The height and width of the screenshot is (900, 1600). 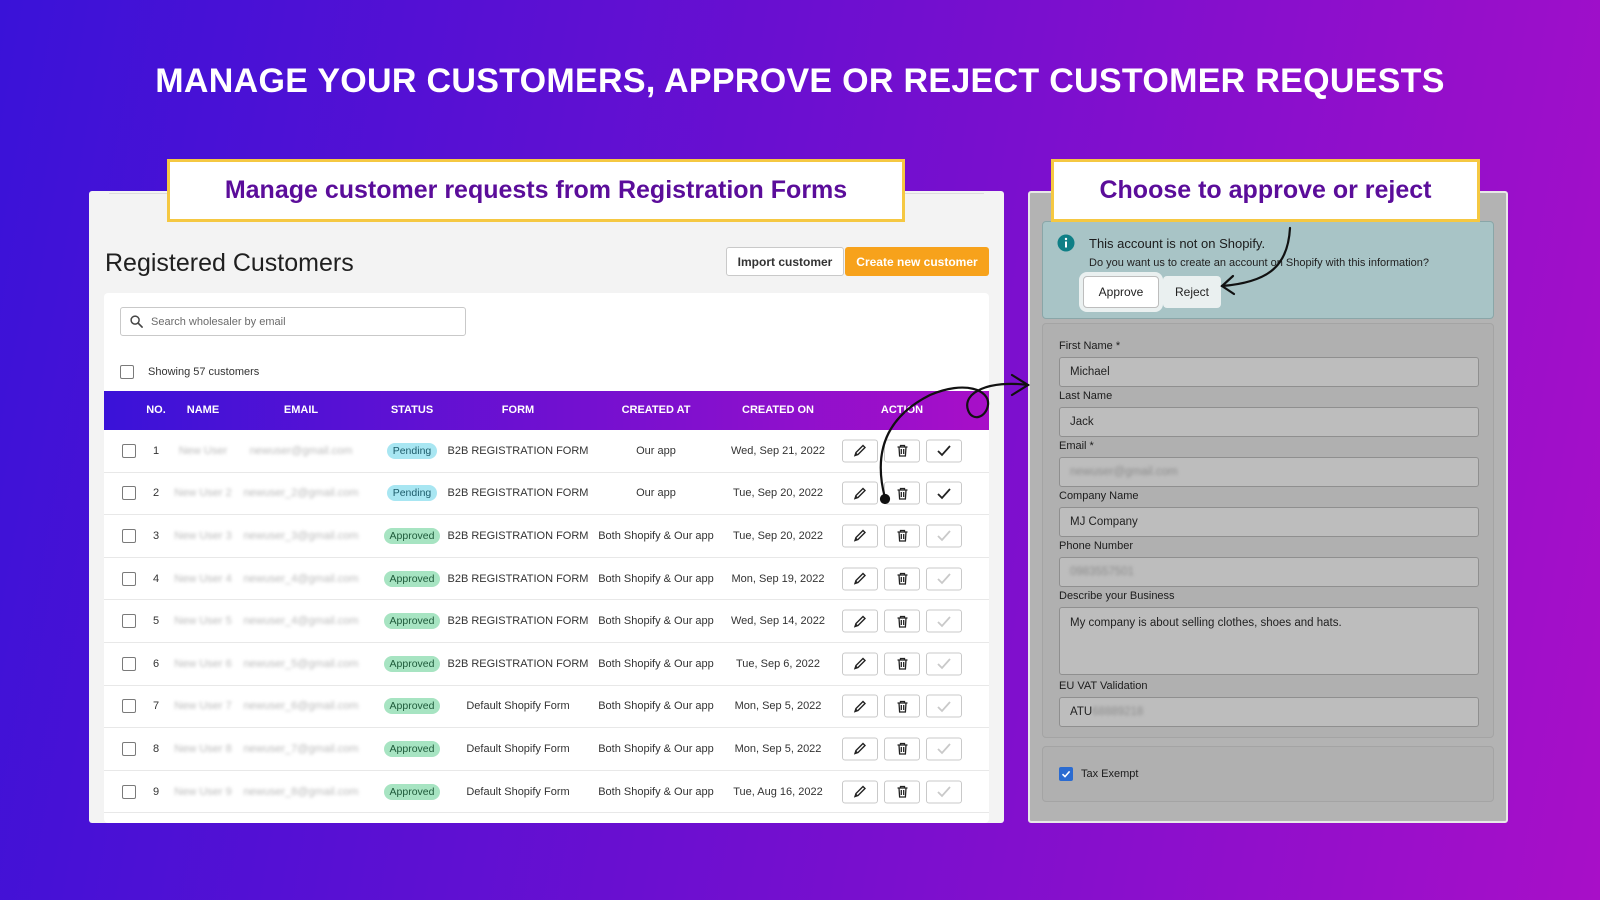 I want to click on created-on: Mon, Sep 5, 2022, so click(x=778, y=748).